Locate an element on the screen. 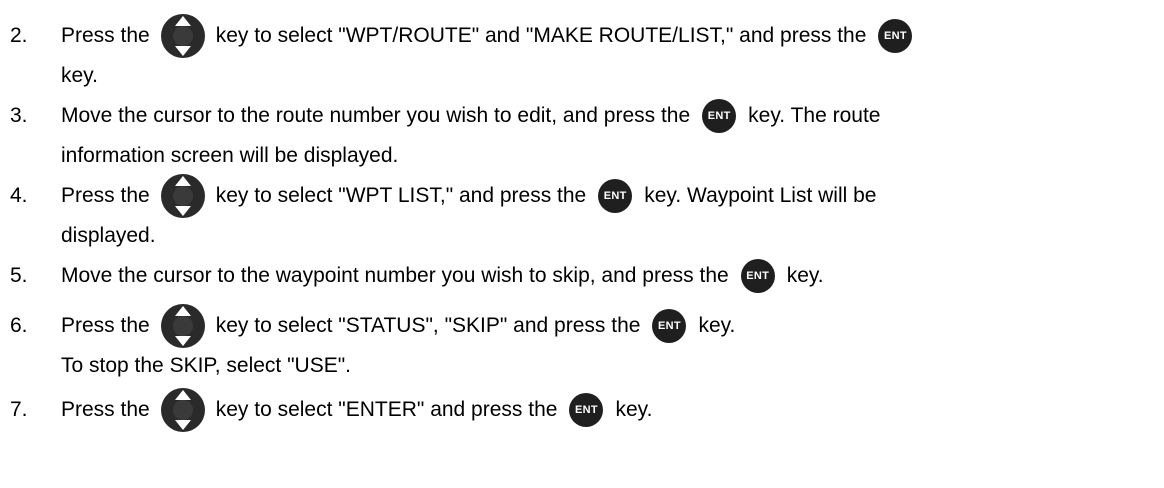 The height and width of the screenshot is (488, 1164). step-number: 2. is located at coordinates (19, 35).